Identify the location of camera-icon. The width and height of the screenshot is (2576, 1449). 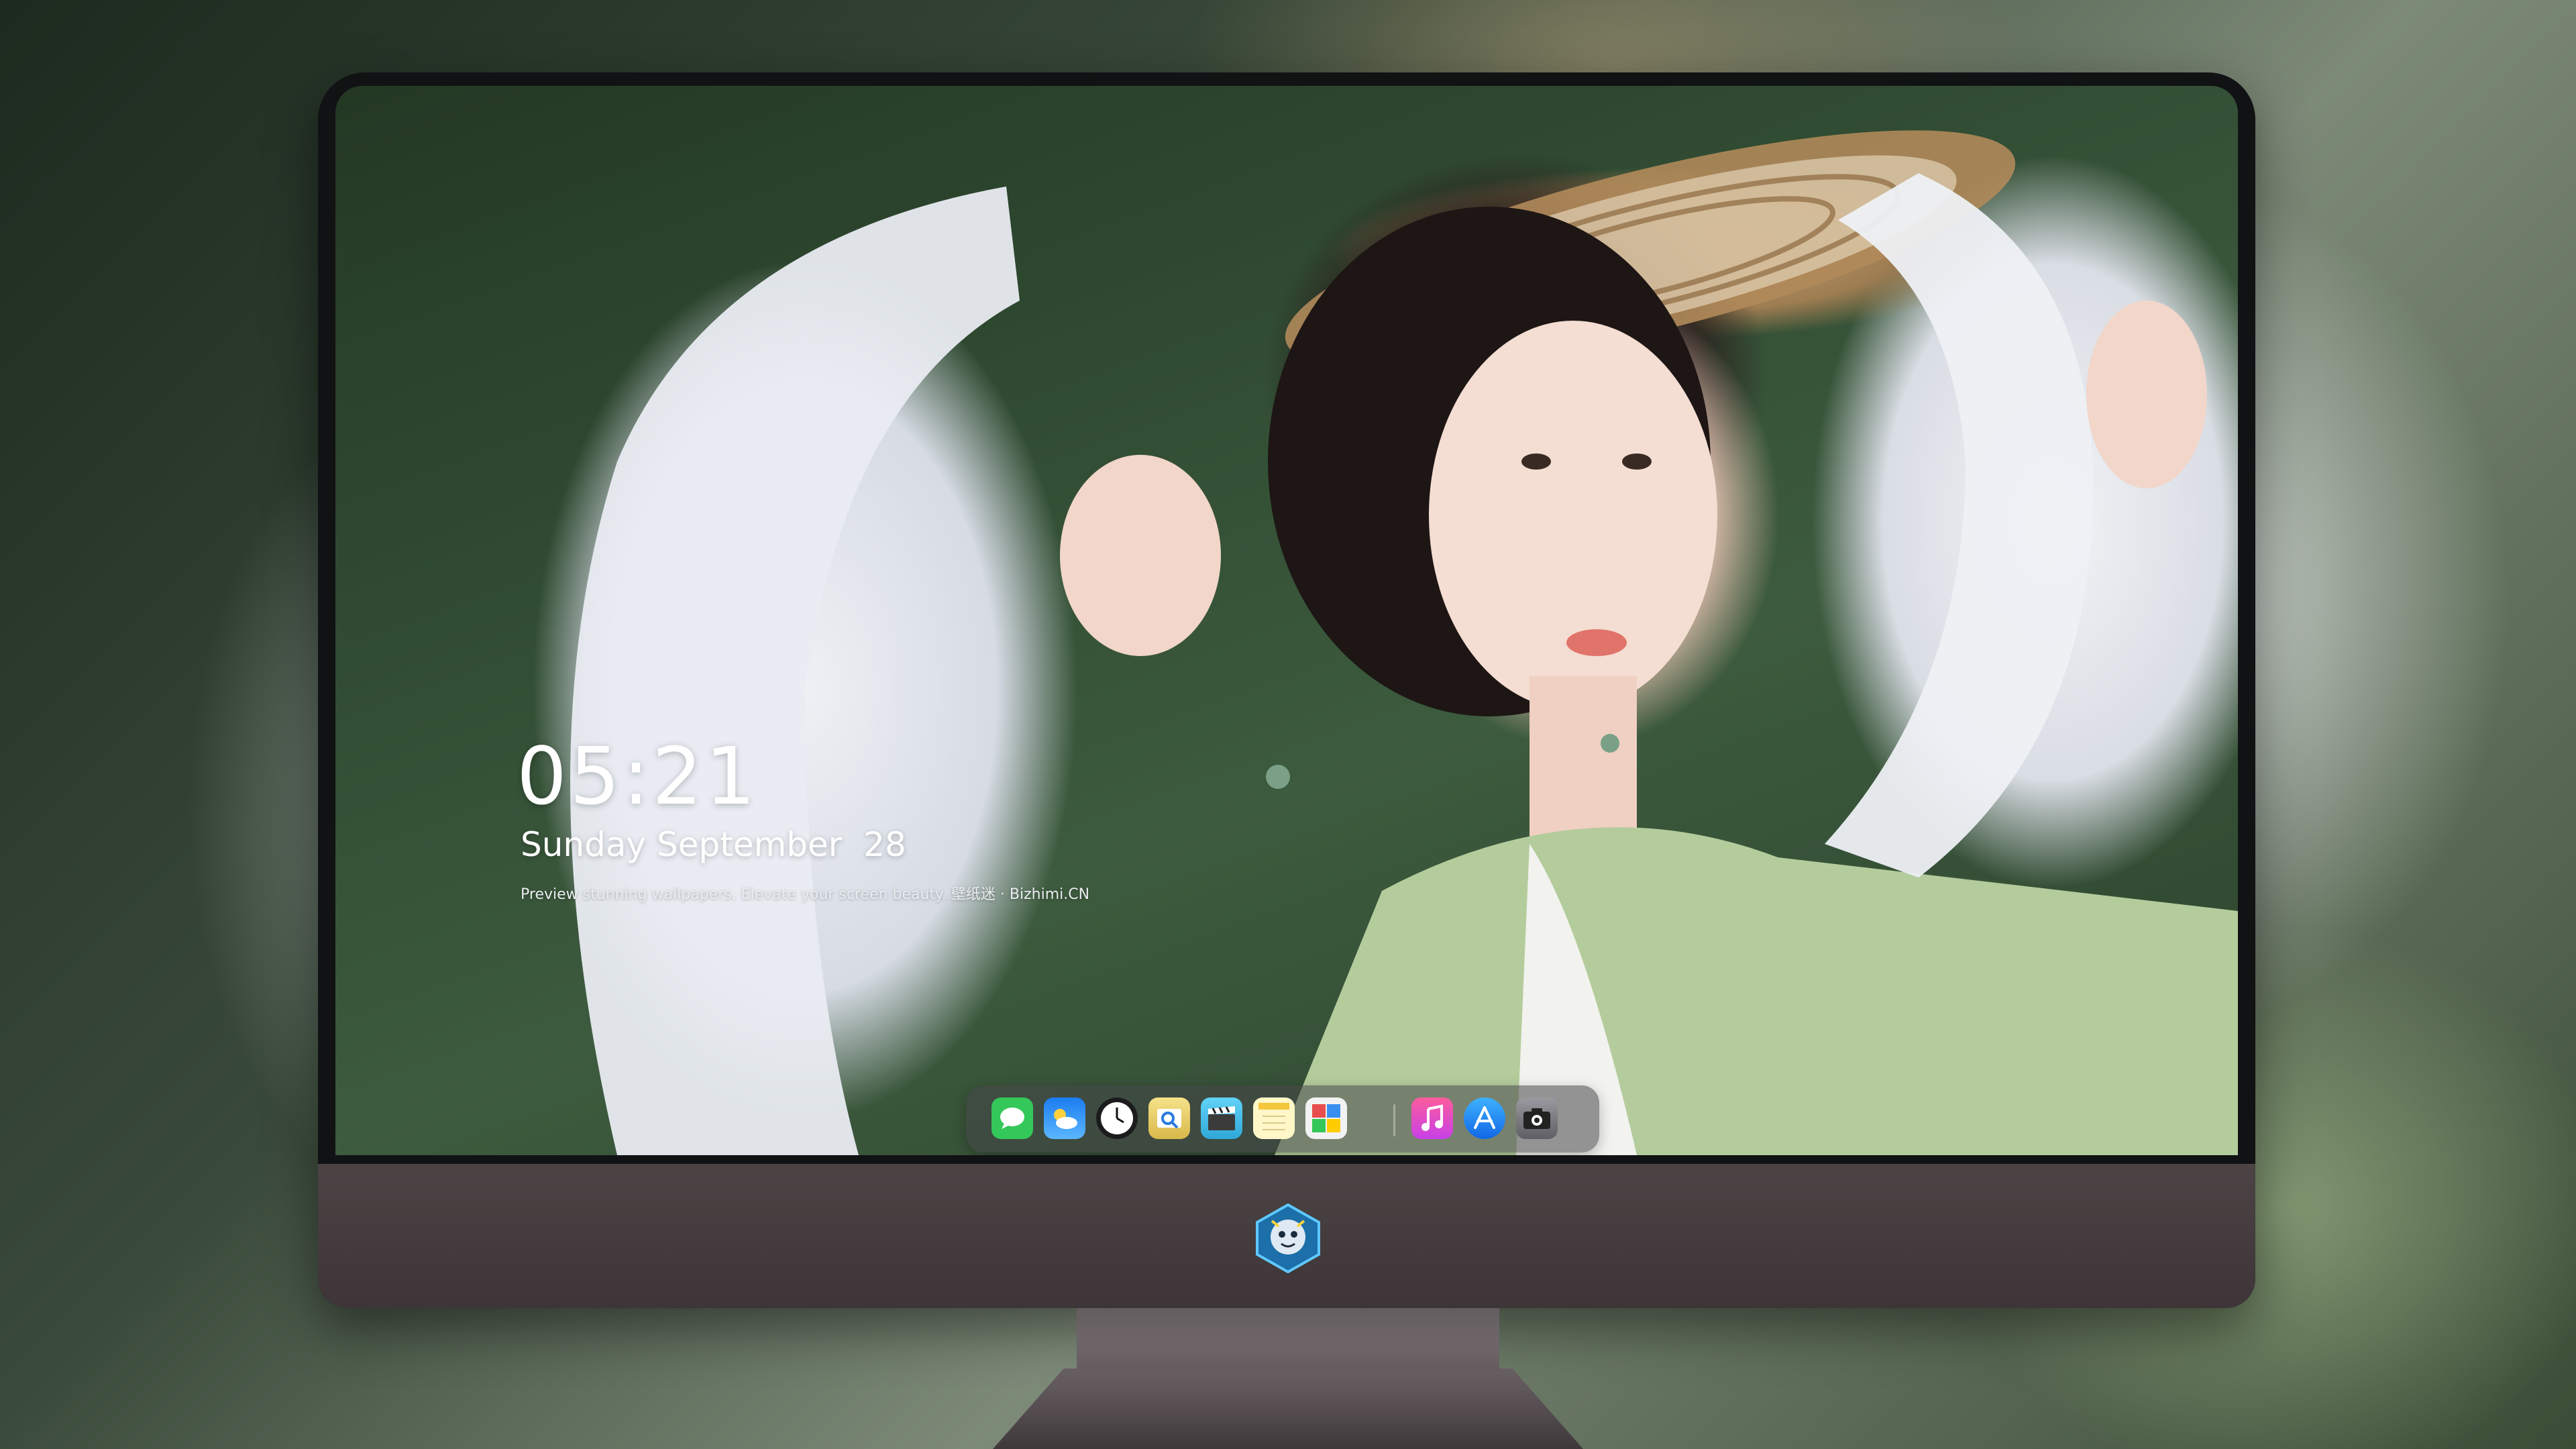
(1537, 1118).